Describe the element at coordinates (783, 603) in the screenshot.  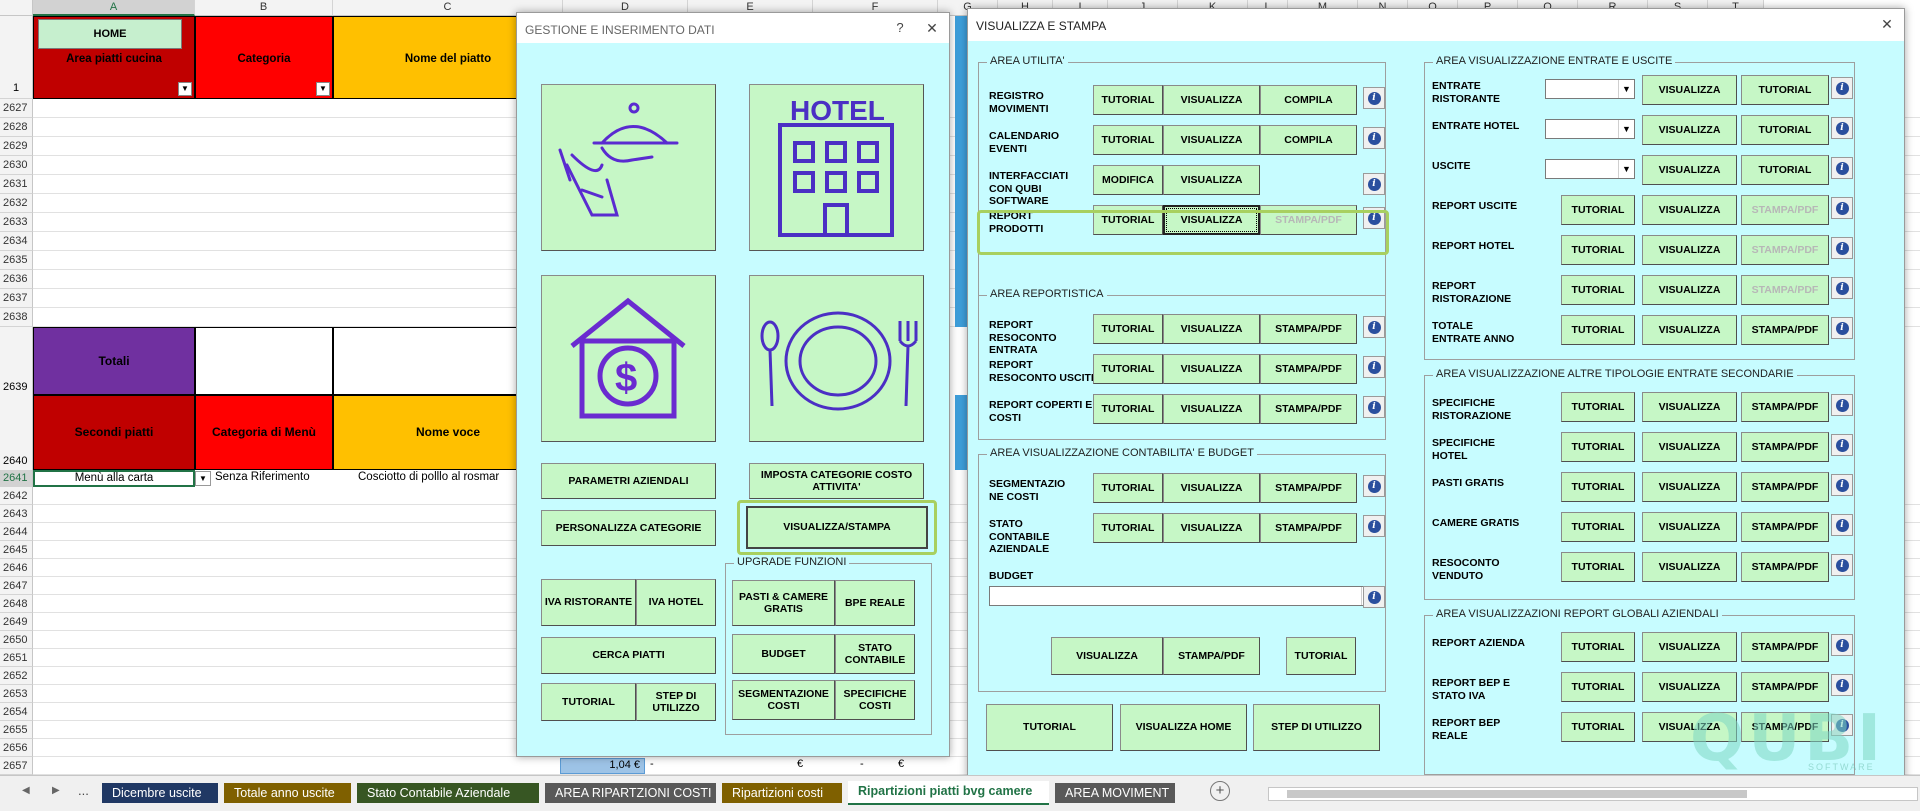
I see `pasti-camere-gratis-button: PASTI & CAMERE GRATIS` at that location.